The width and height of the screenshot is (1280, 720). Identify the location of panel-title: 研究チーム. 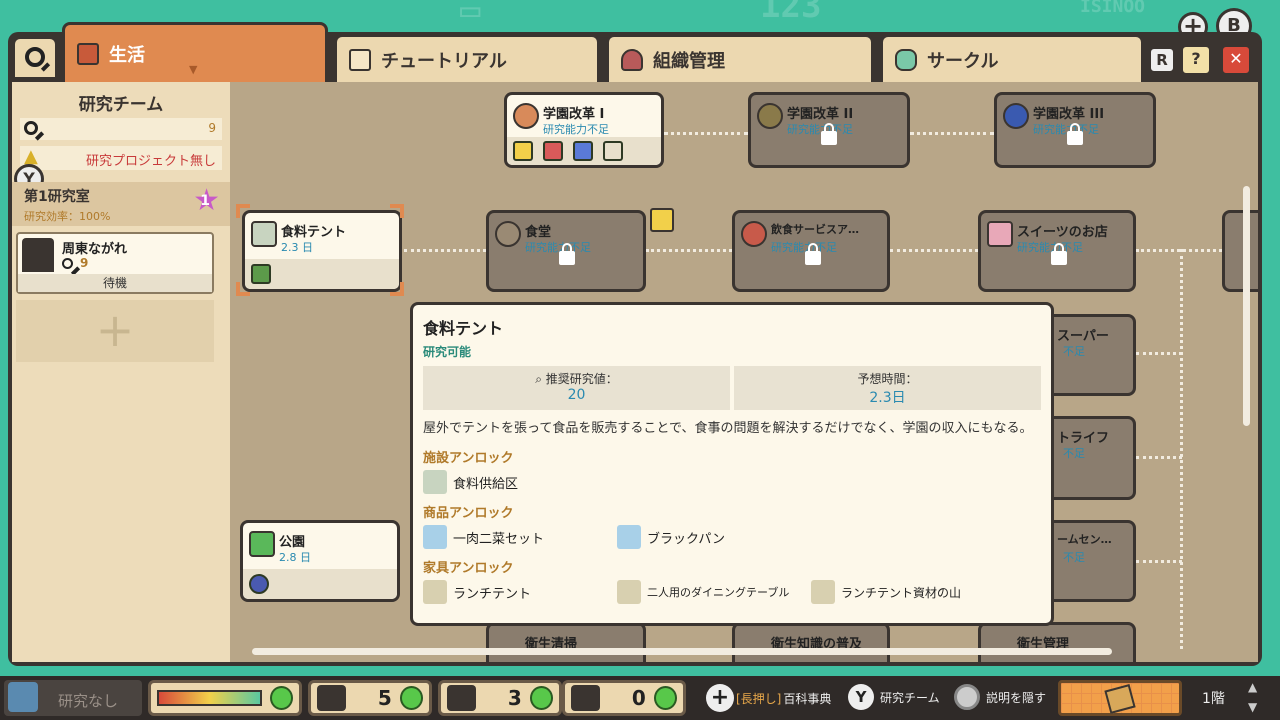
(121, 105).